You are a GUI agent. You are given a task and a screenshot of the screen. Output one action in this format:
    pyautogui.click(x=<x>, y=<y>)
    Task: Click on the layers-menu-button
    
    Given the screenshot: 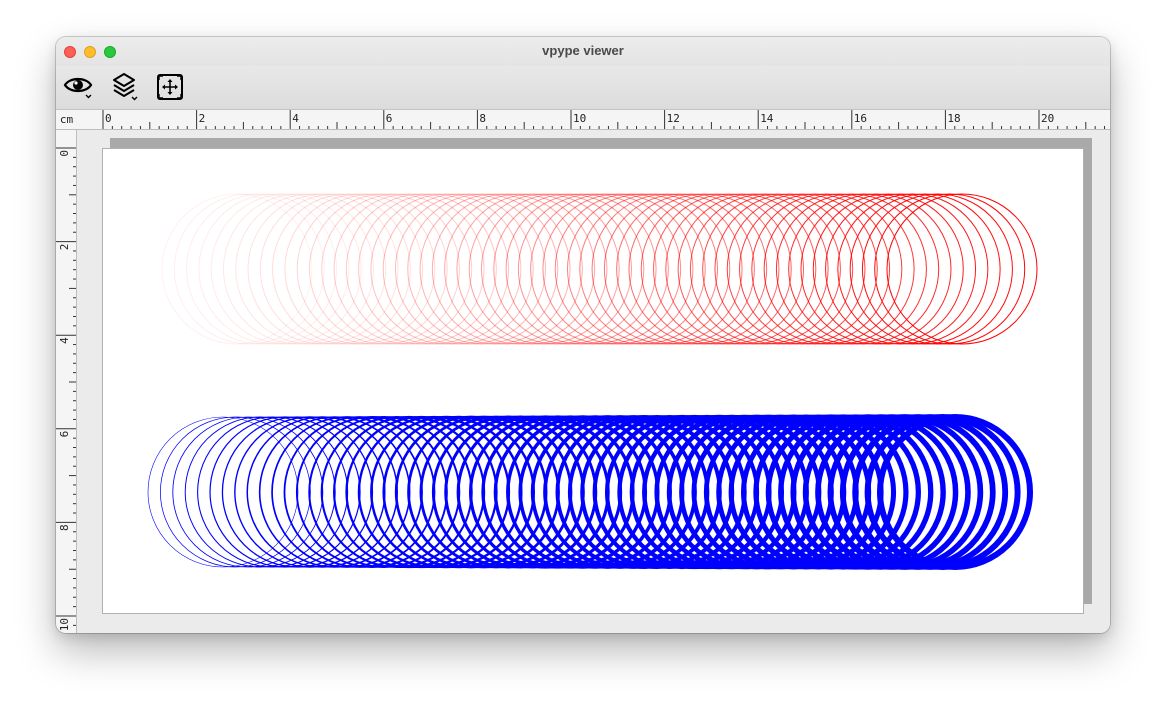 What is the action you would take?
    pyautogui.click(x=124, y=87)
    